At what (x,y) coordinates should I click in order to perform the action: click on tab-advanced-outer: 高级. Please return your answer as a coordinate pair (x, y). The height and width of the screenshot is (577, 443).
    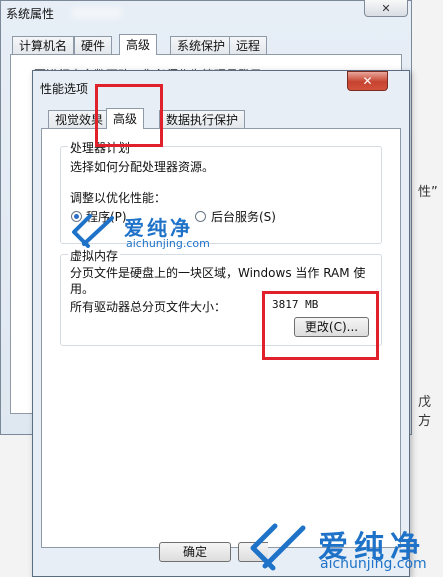
    Looking at the image, I should click on (138, 44).